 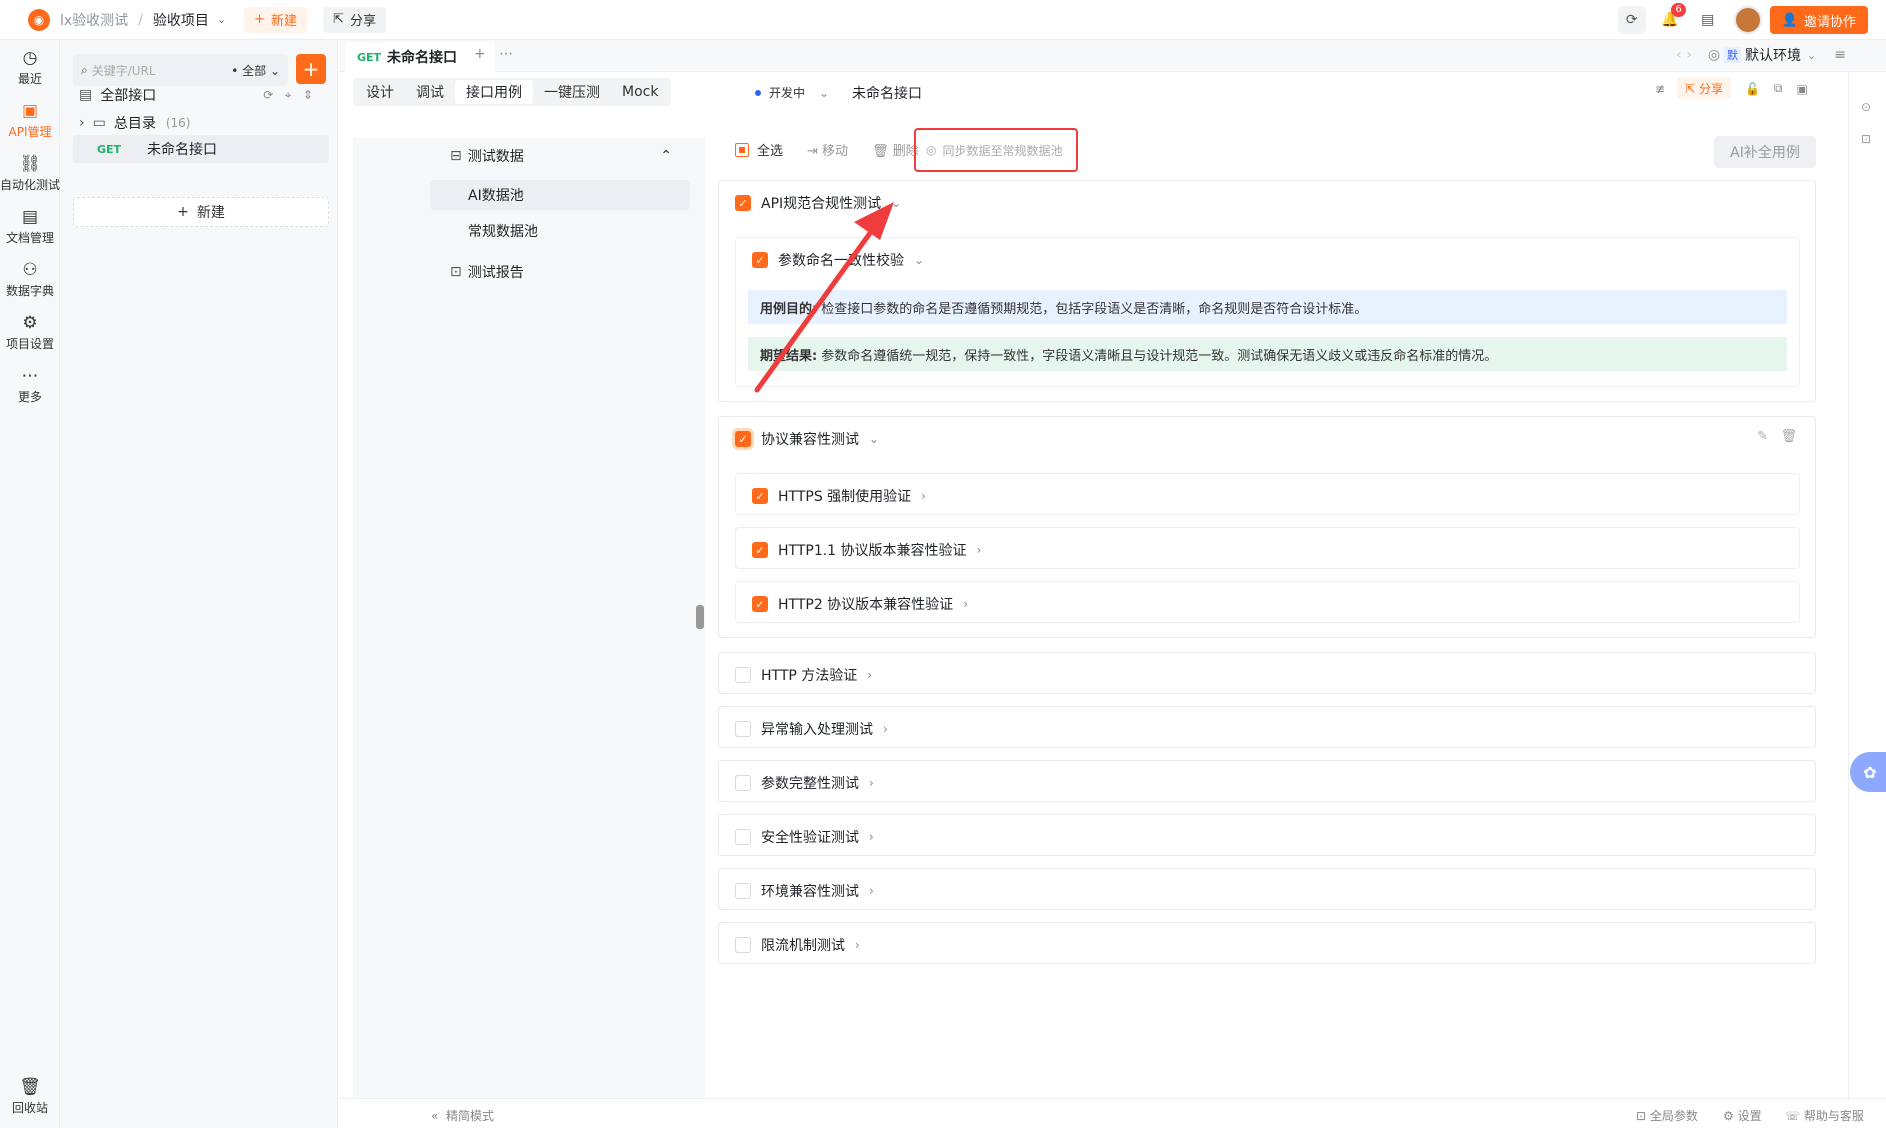 I want to click on group-header: 参数完整性测试 ›, so click(x=804, y=783).